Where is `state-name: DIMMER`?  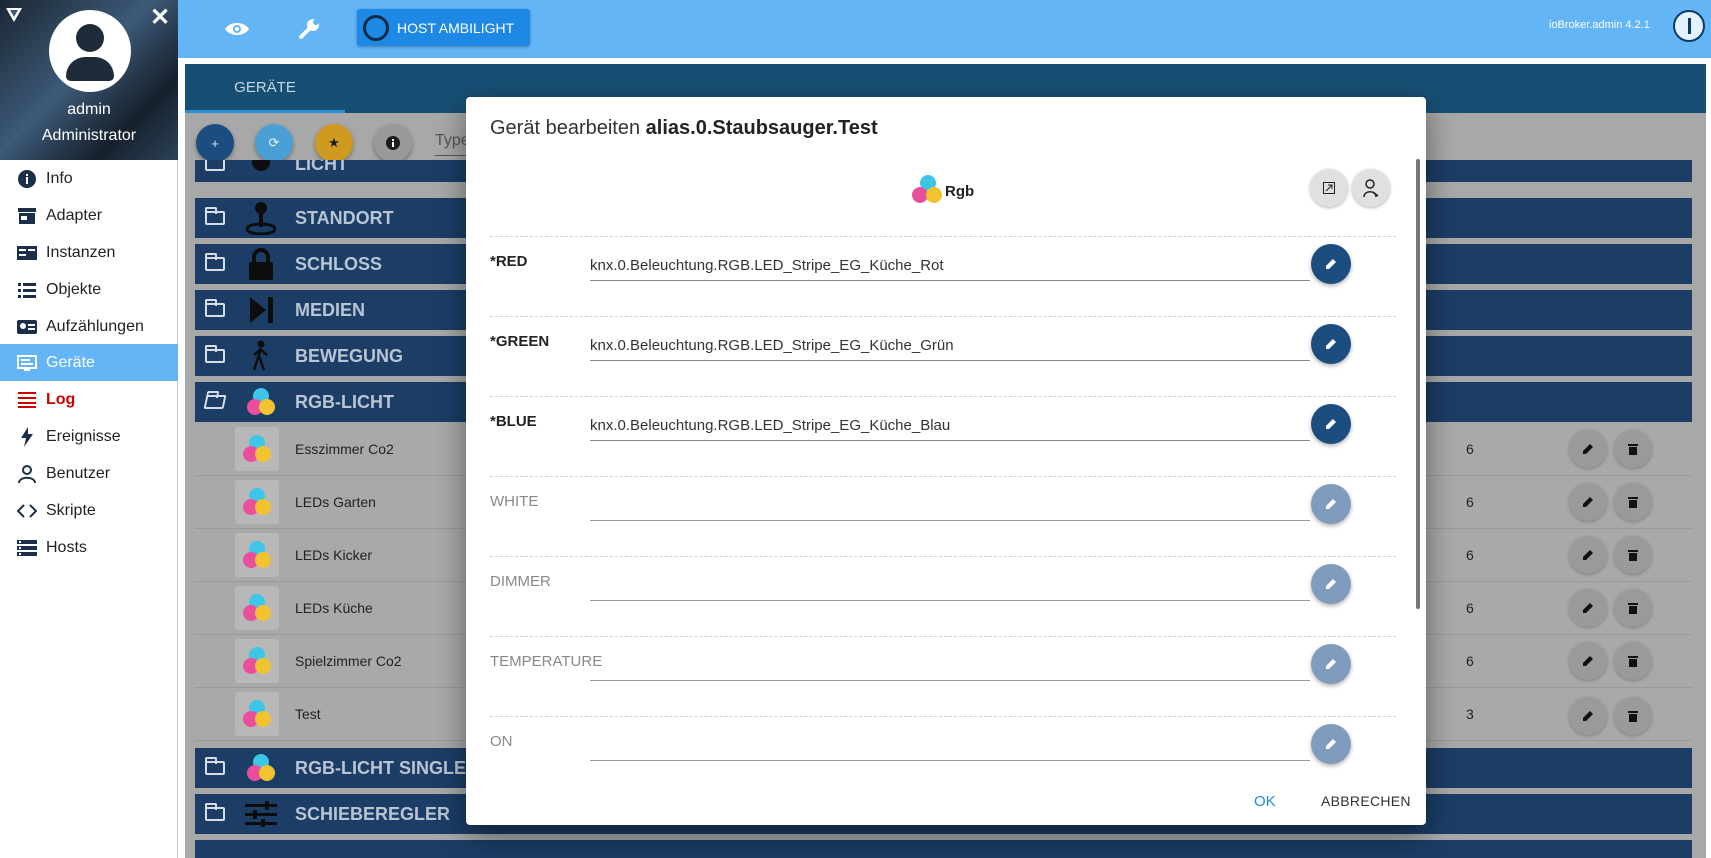 state-name: DIMMER is located at coordinates (520, 581).